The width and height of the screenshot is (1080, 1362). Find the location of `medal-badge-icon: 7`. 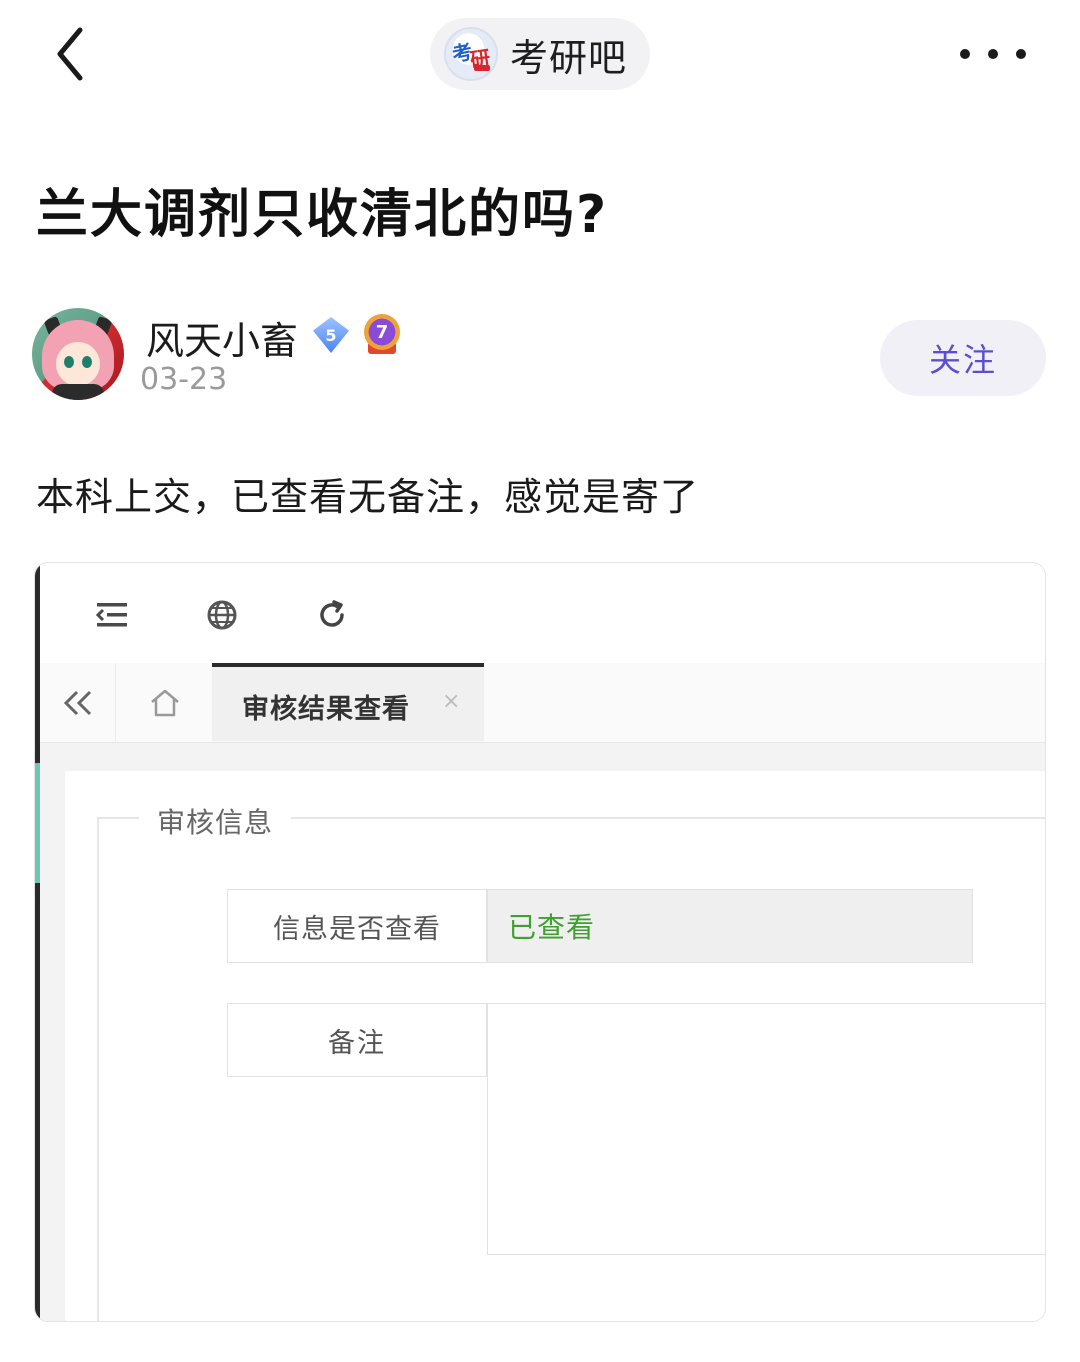

medal-badge-icon: 7 is located at coordinates (382, 335).